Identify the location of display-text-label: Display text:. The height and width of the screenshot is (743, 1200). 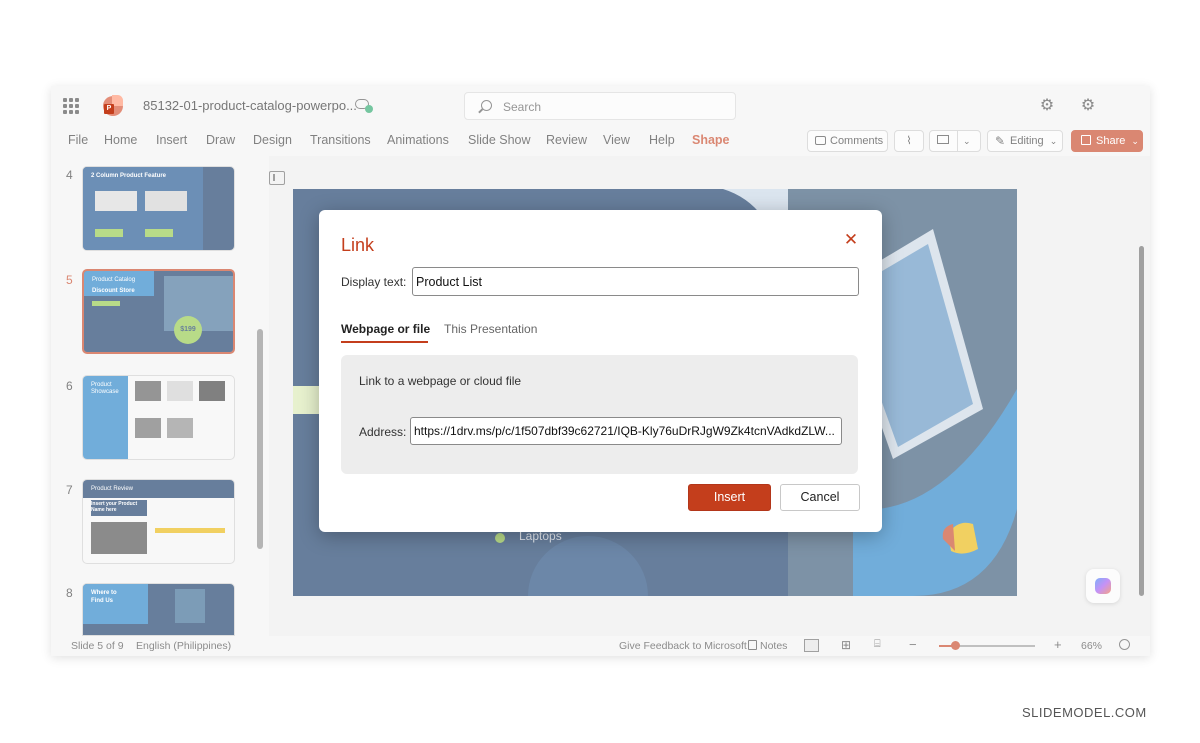
(374, 282).